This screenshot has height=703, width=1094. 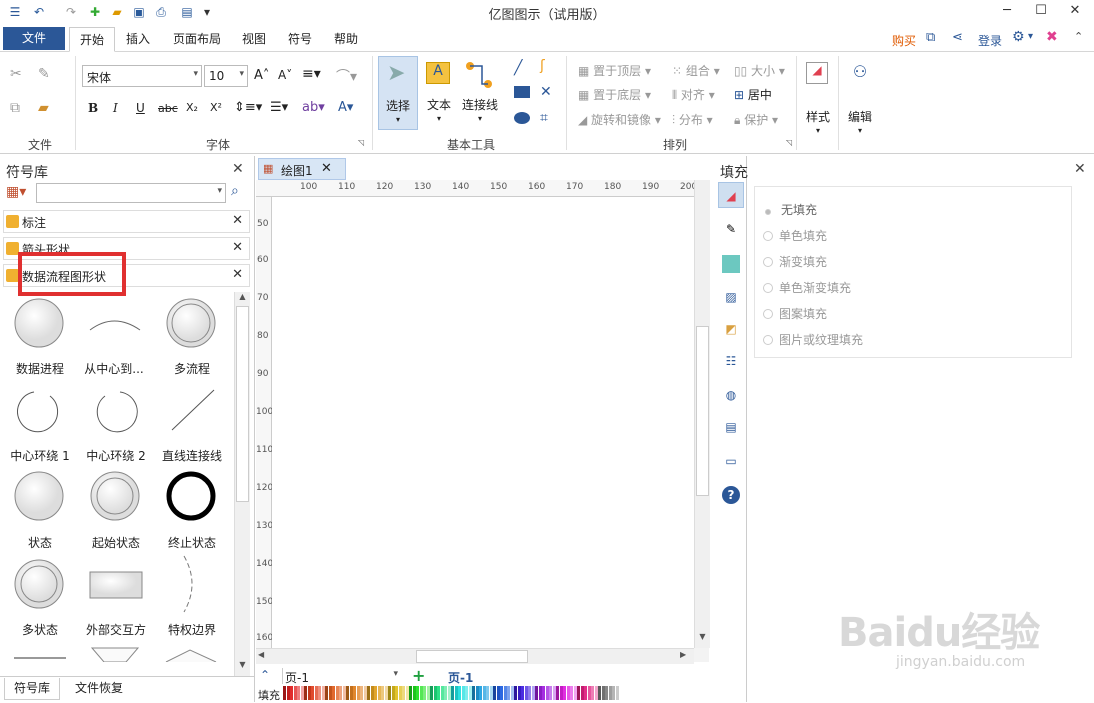 What do you see at coordinates (95, 12) in the screenshot?
I see `new-icon: ✚` at bounding box center [95, 12].